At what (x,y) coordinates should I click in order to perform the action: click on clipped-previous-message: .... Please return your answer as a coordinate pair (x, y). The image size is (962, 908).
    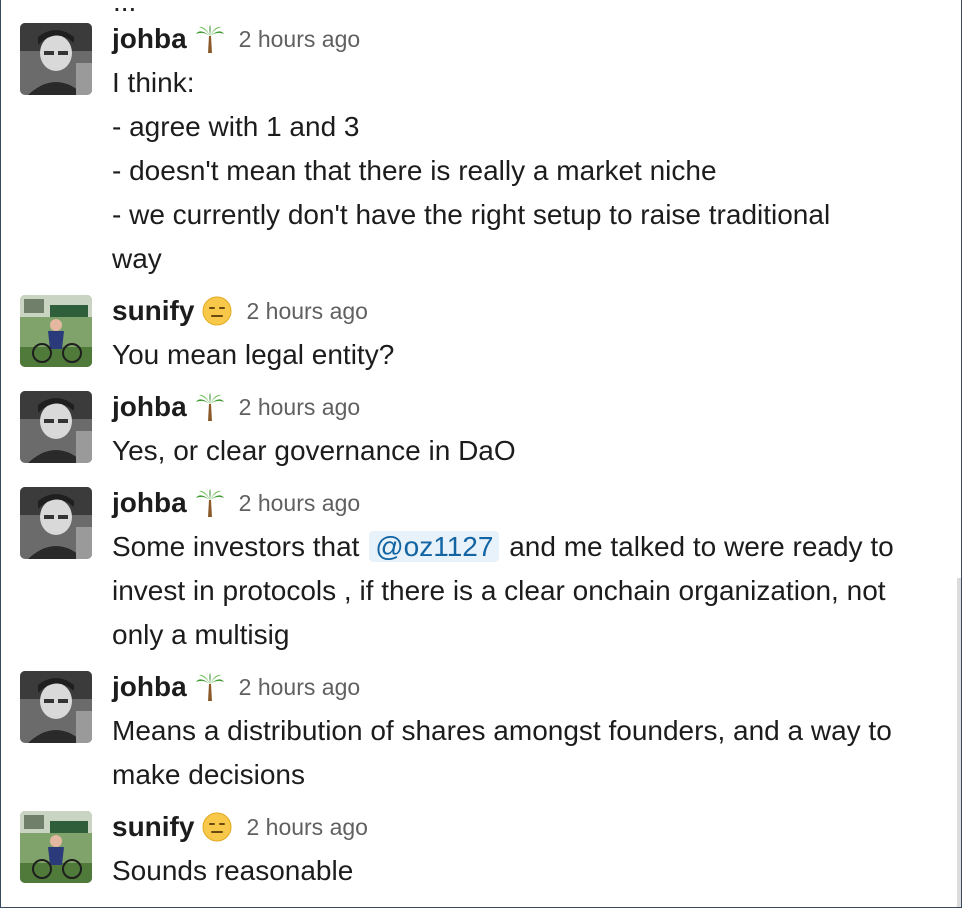
    Looking at the image, I should click on (125, 8).